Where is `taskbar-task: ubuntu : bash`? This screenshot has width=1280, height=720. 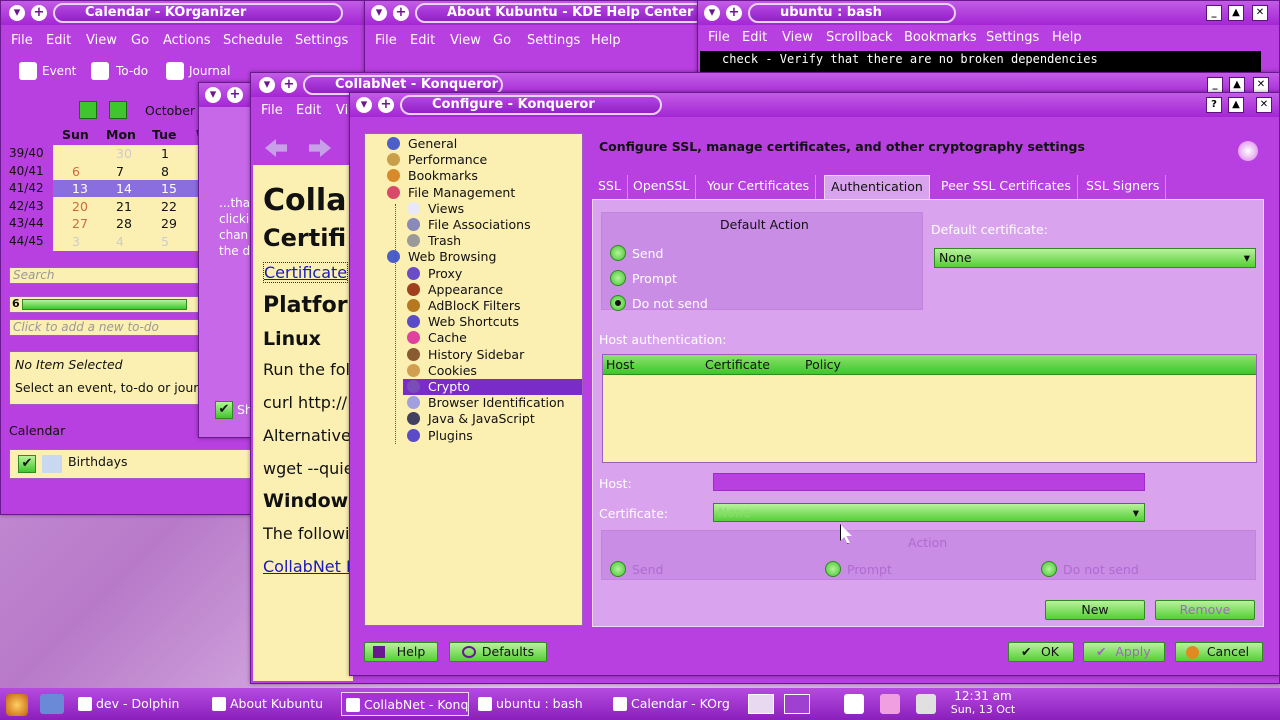
taskbar-task: ubuntu : bash is located at coordinates (539, 704).